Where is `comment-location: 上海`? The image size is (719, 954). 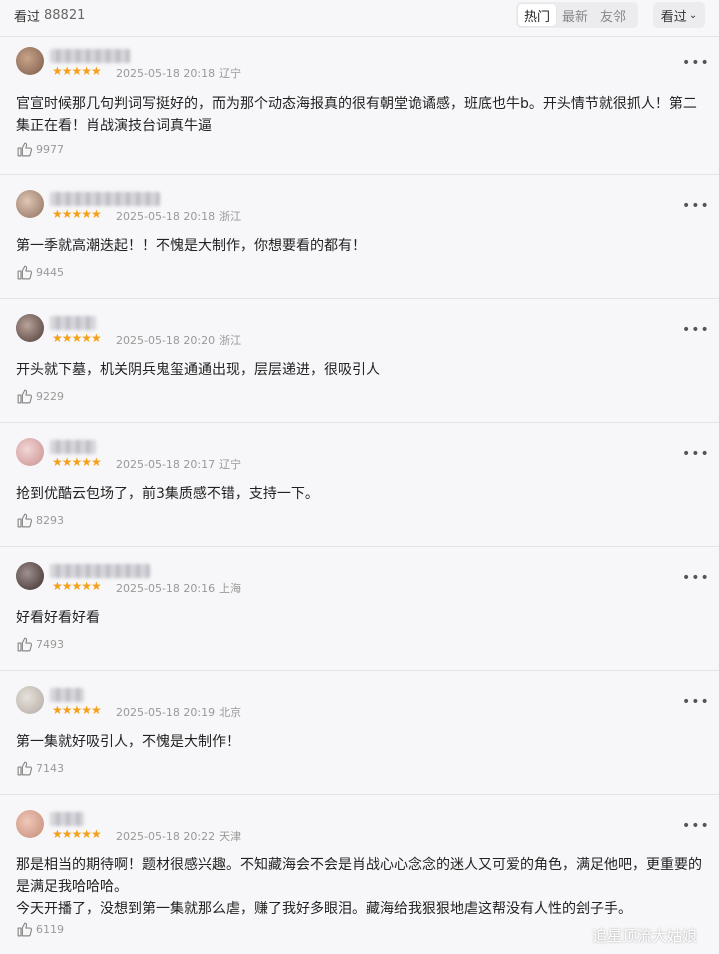 comment-location: 上海 is located at coordinates (230, 588).